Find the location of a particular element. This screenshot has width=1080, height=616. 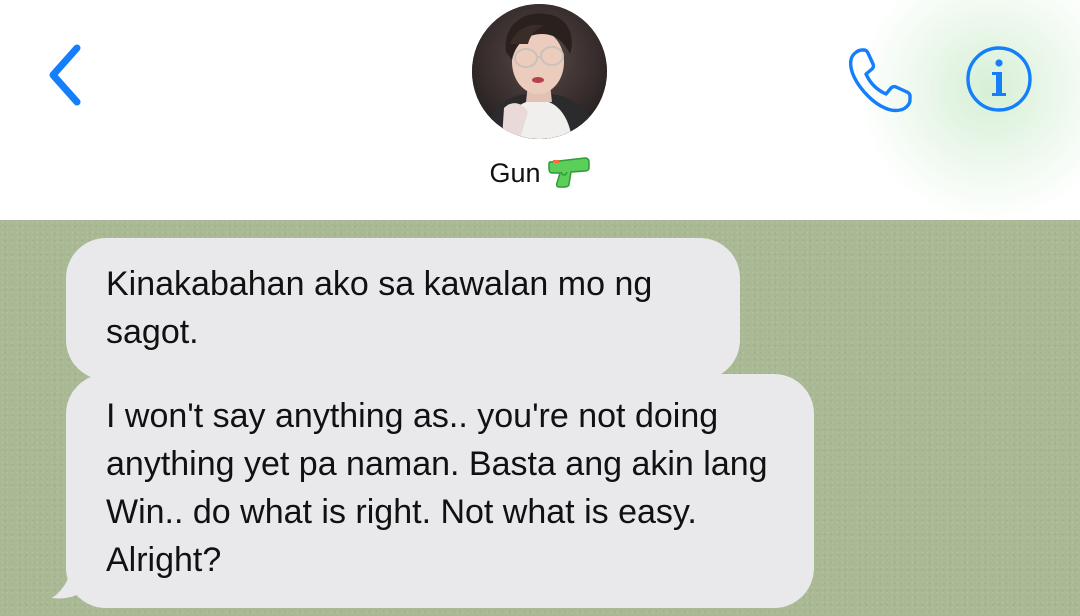

avatar-photo is located at coordinates (539, 71).